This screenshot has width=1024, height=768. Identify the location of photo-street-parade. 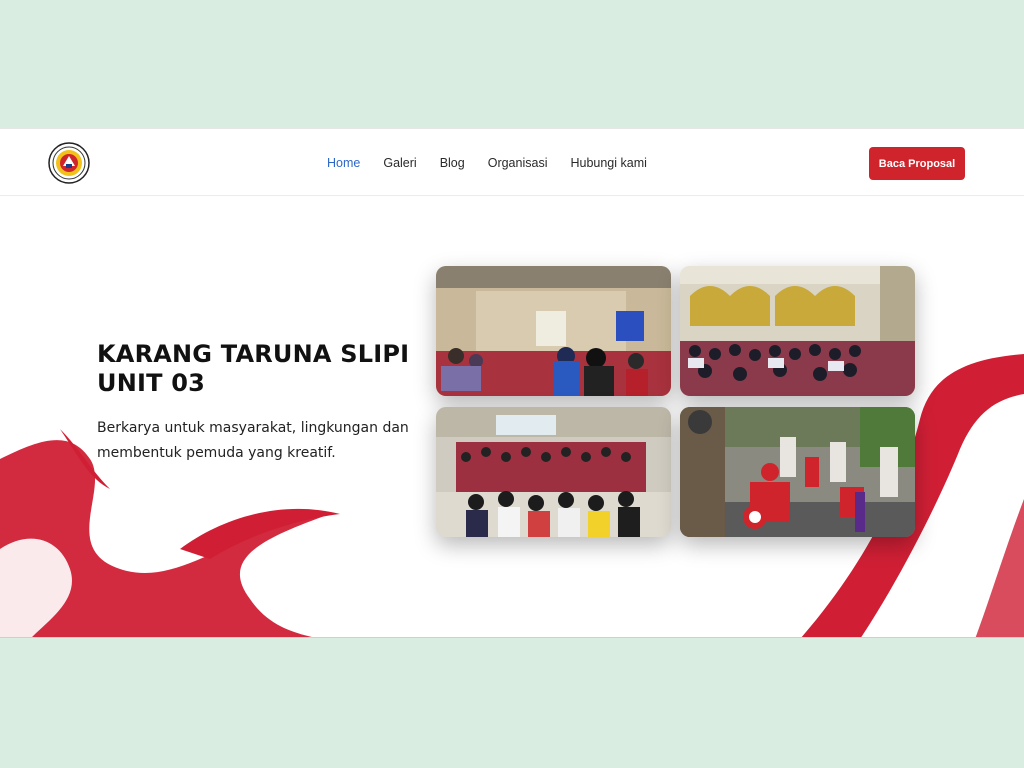
(797, 472).